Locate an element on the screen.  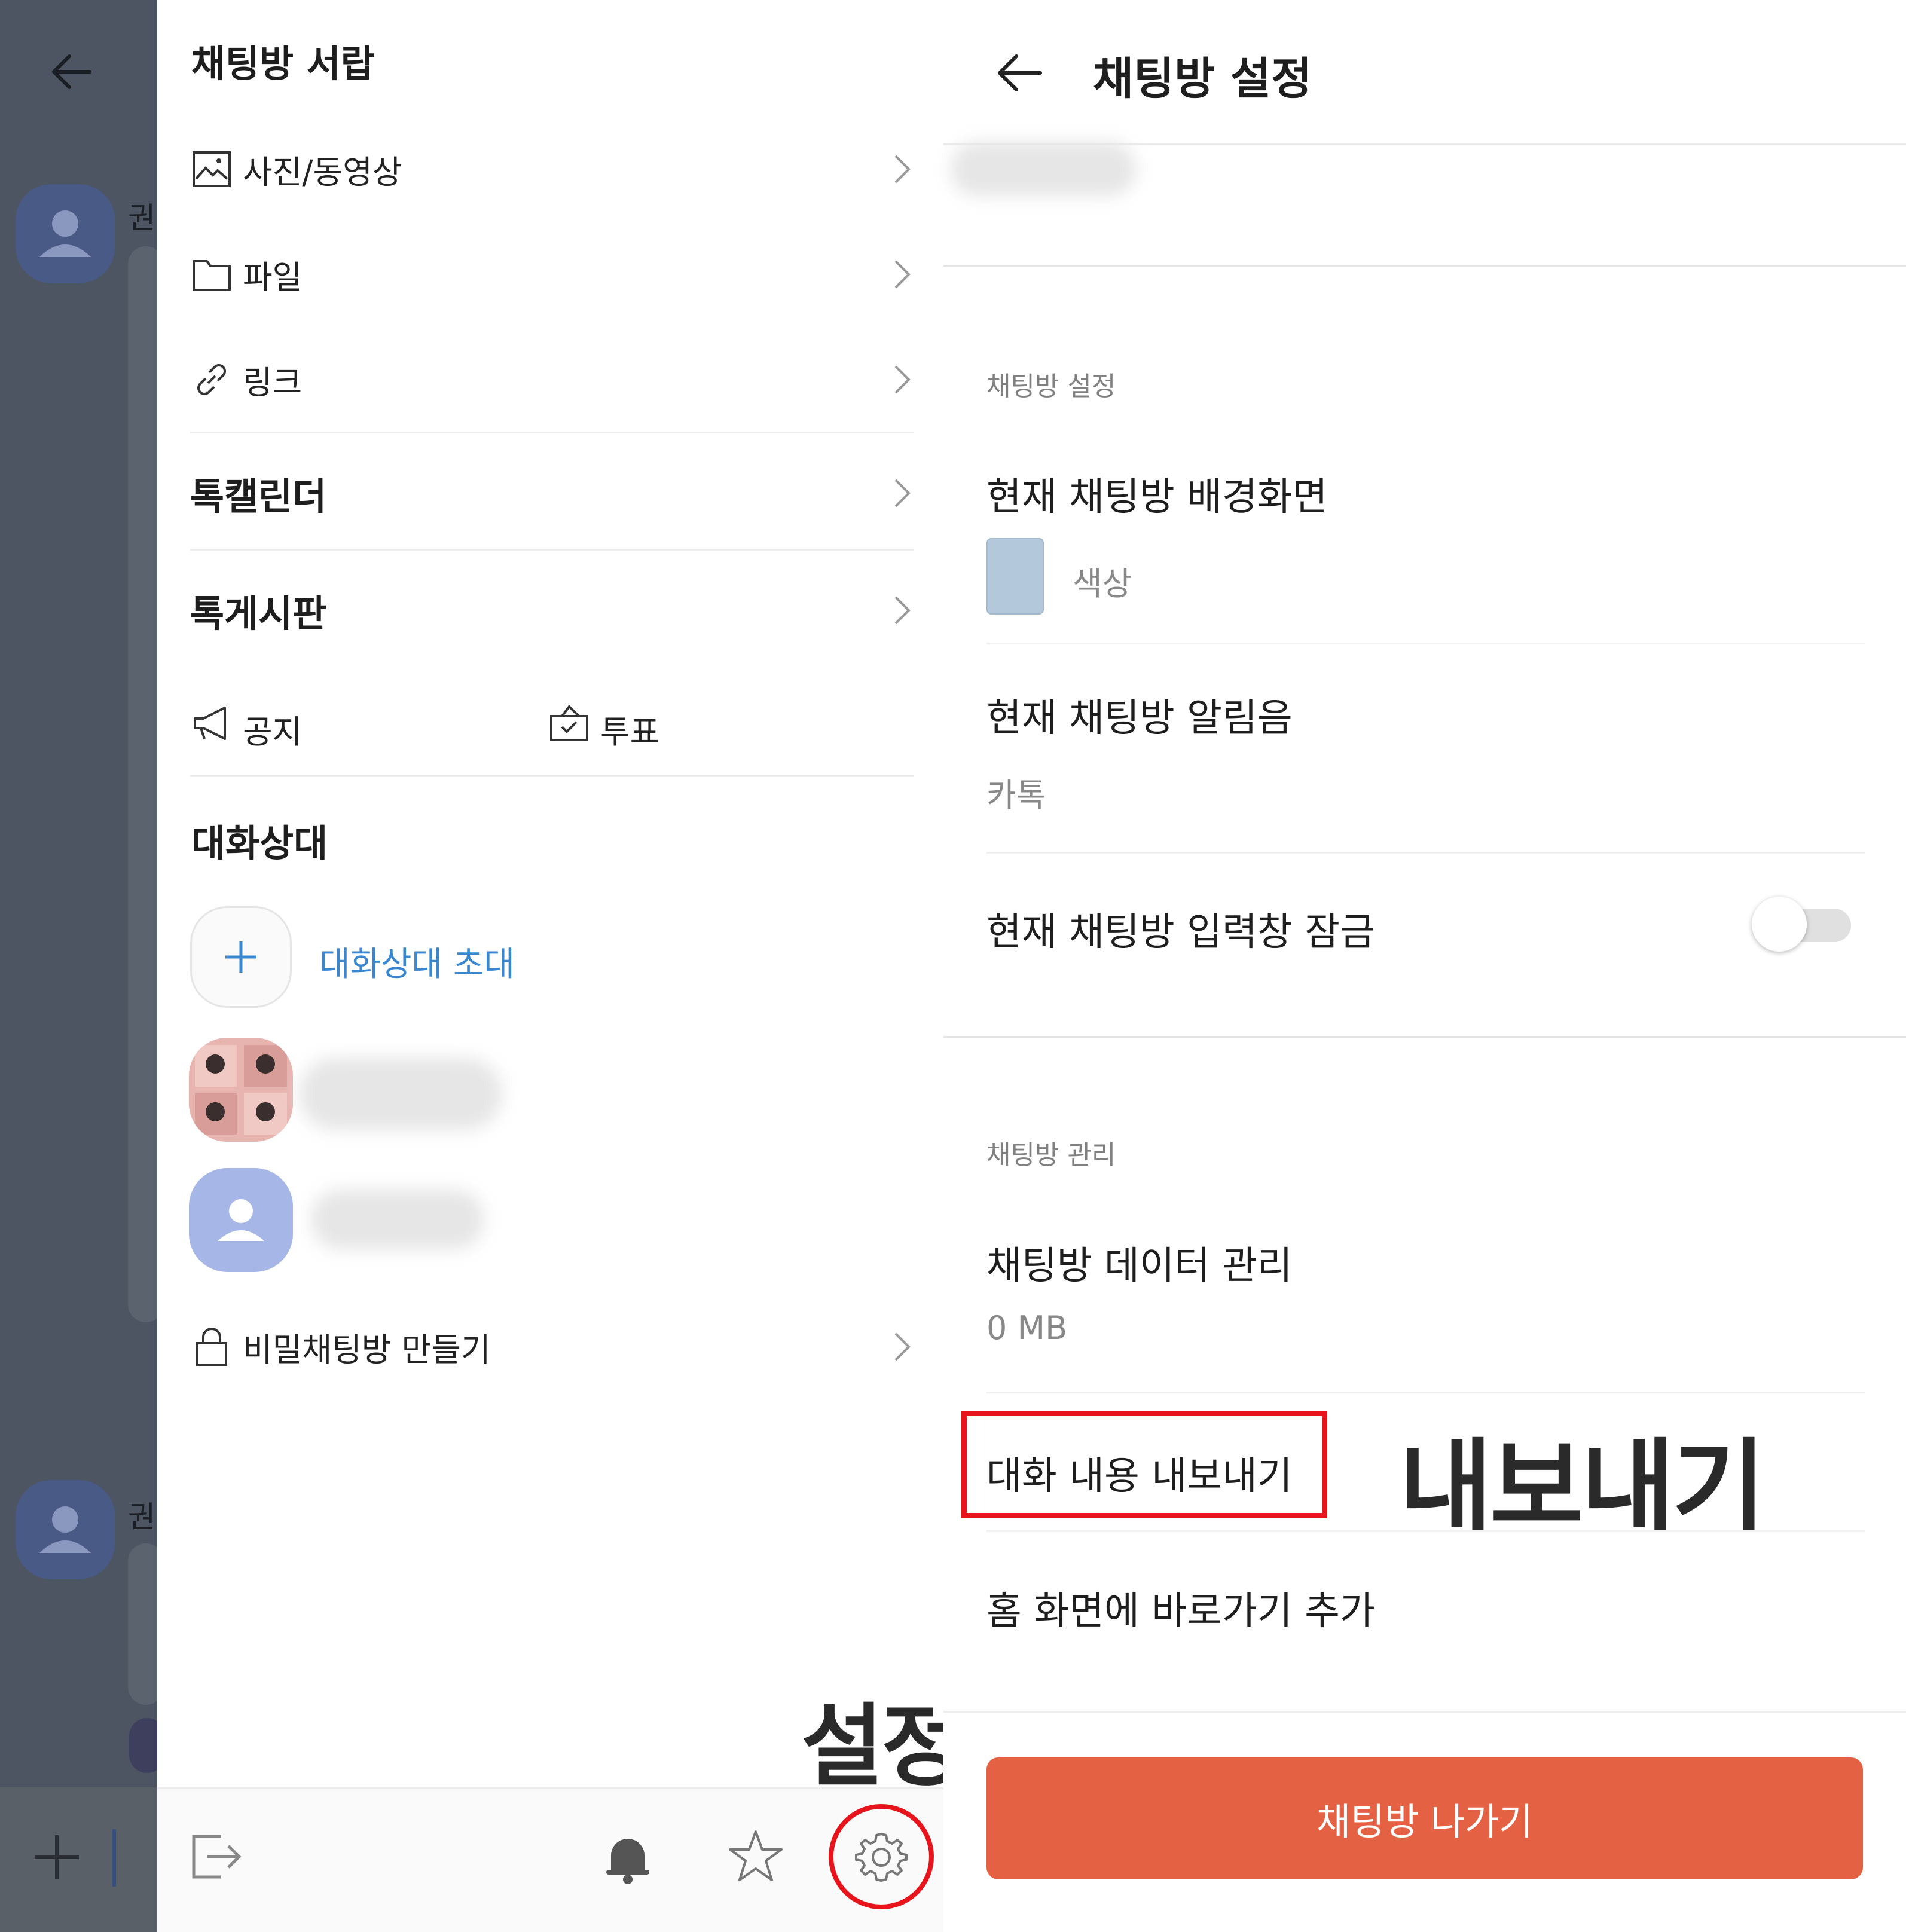
drawer-item-label: 사진/동영상 is located at coordinates (322, 172).